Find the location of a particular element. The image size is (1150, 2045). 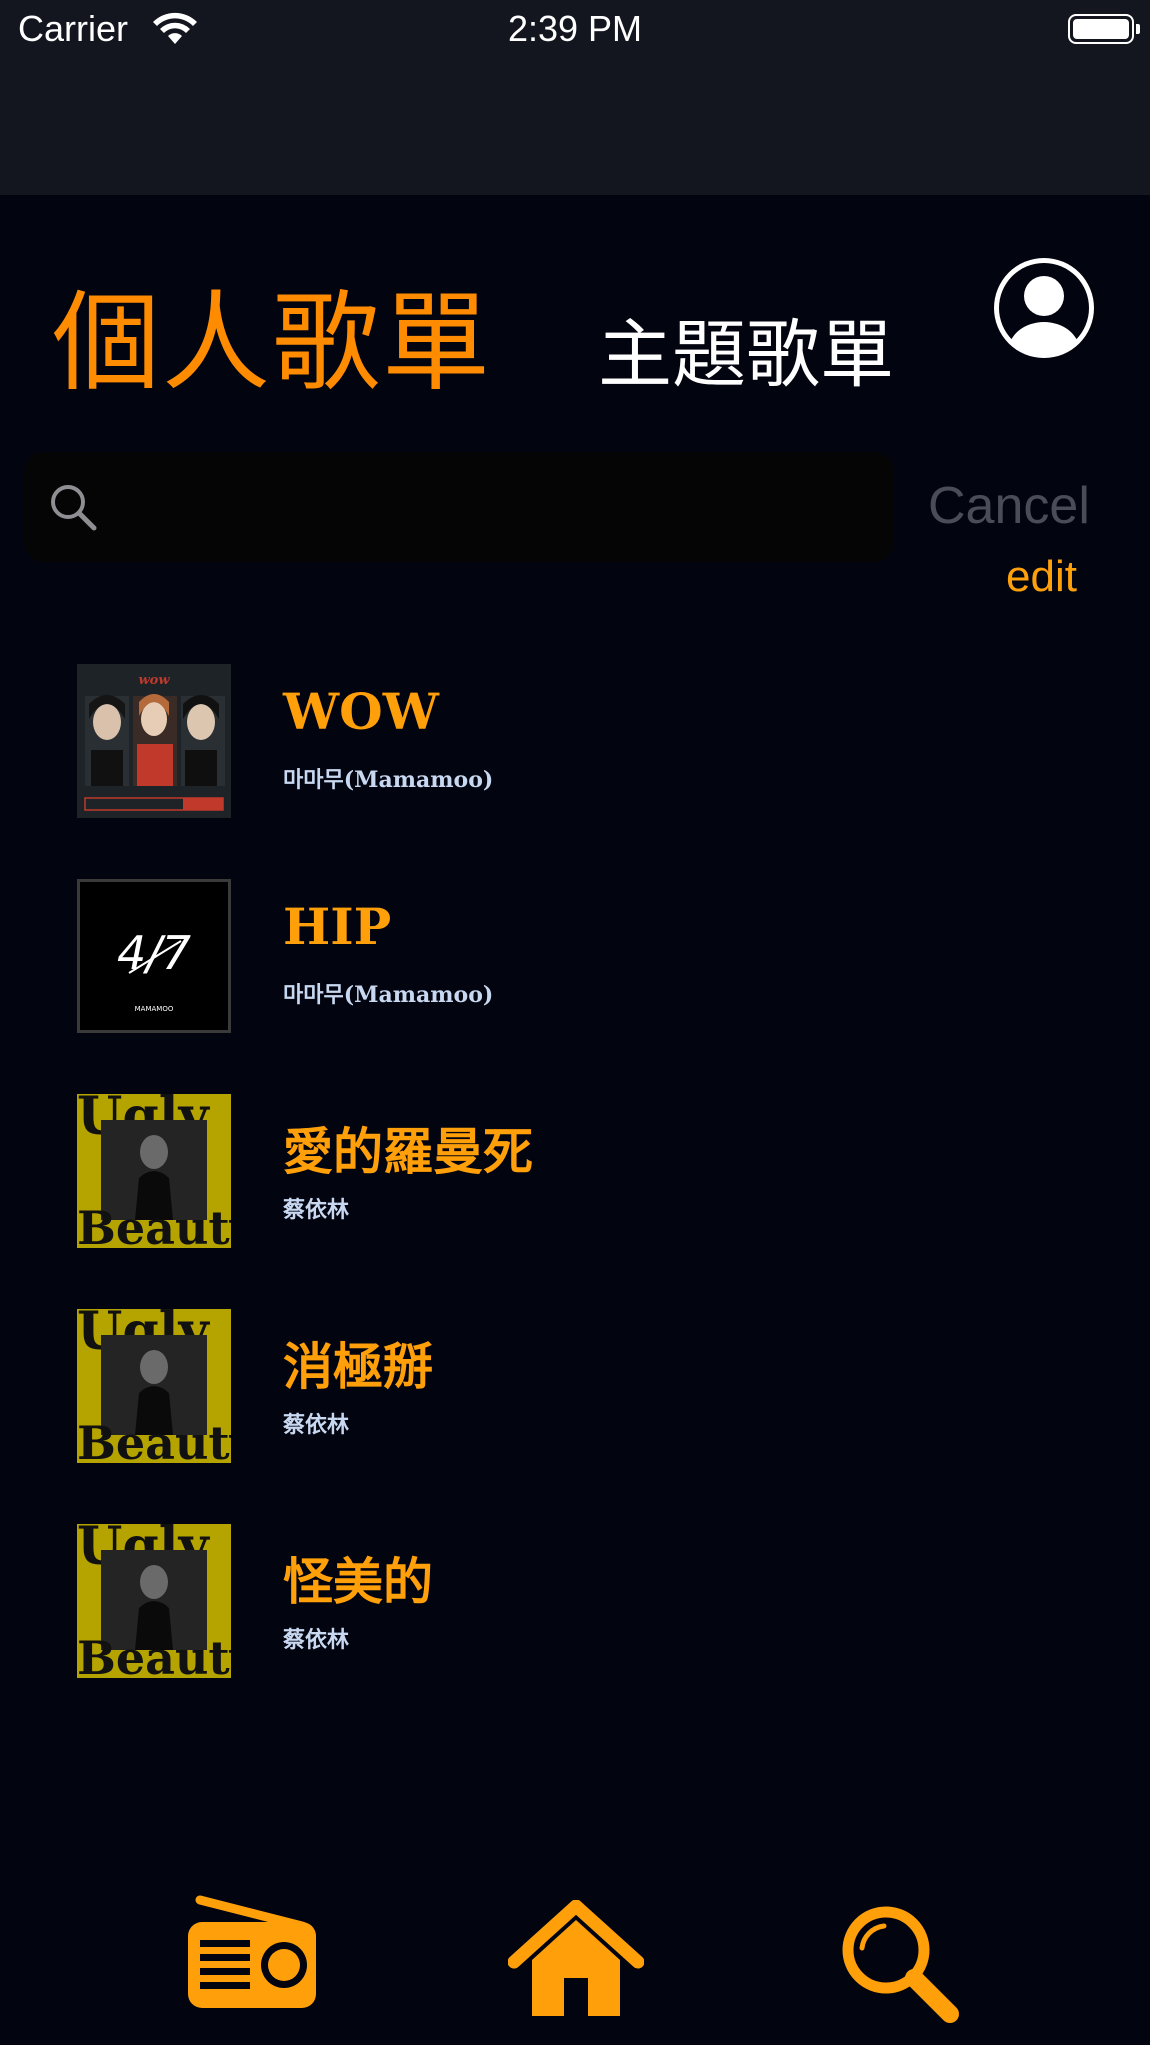

hip-album-cover: 4/7 MAMAMOO is located at coordinates (154, 956).